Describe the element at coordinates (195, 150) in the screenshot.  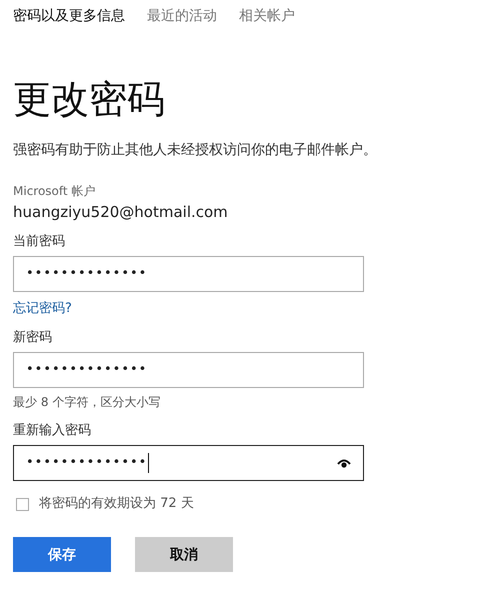
I see `description-text: 强密码有助于防止其他人未经授权访问你的电子邮件帐户。` at that location.